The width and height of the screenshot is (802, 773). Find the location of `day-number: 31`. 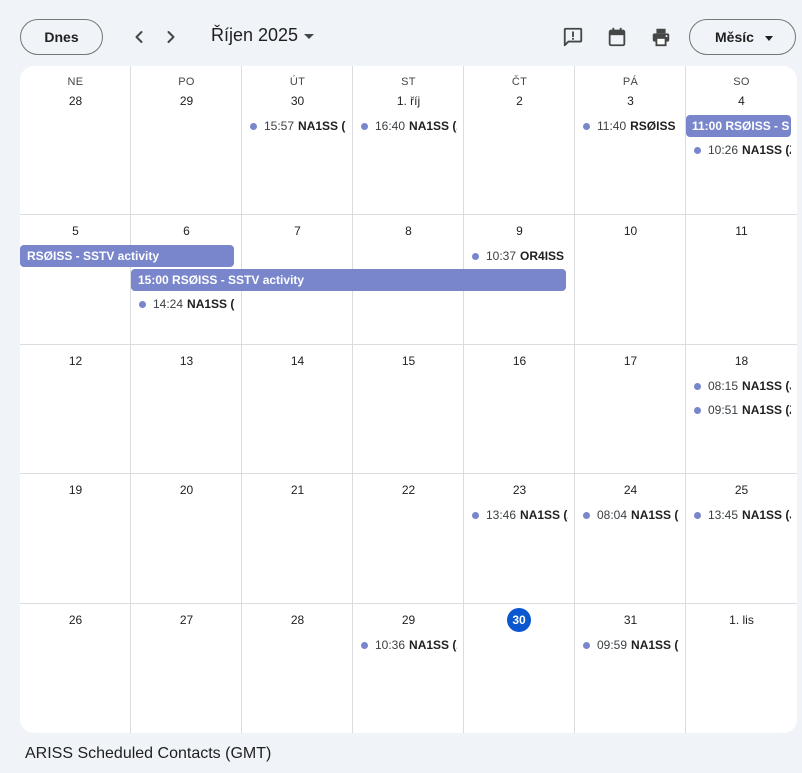

day-number: 31 is located at coordinates (630, 620).